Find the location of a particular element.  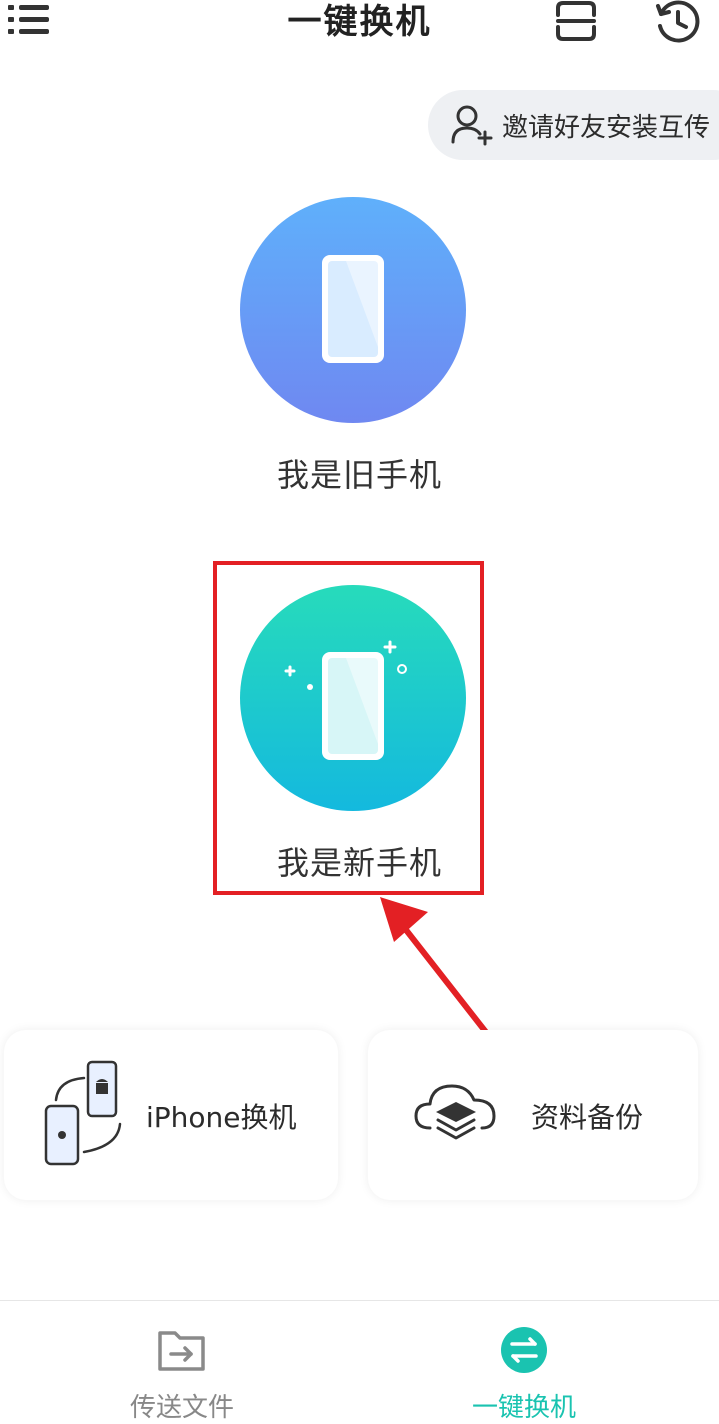

data-backup-card: 资料备份 is located at coordinates (533, 1115).